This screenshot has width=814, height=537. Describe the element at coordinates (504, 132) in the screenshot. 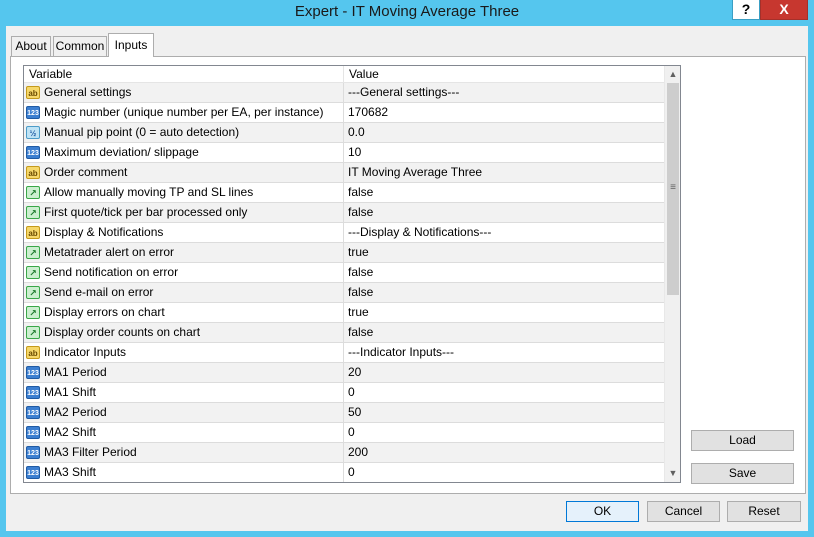

I see `value-cell: 0.0` at that location.